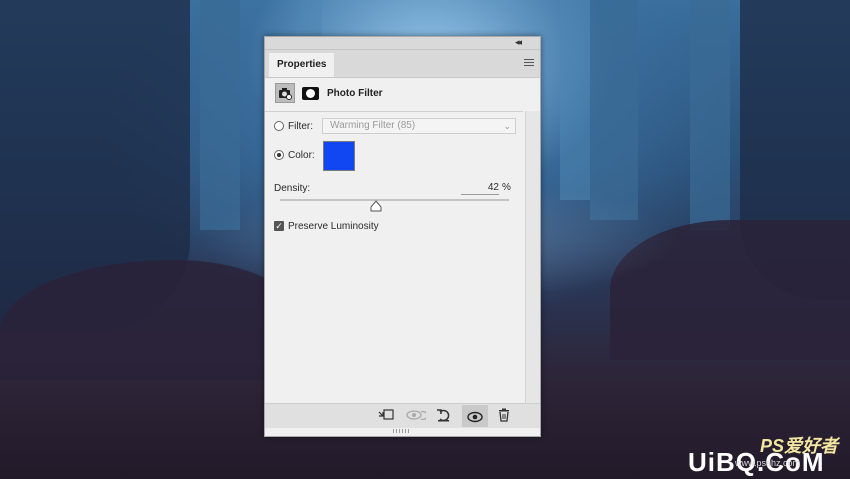 The width and height of the screenshot is (850, 479). I want to click on preserve-luminosity-label: Preserve Luminosity, so click(333, 226).